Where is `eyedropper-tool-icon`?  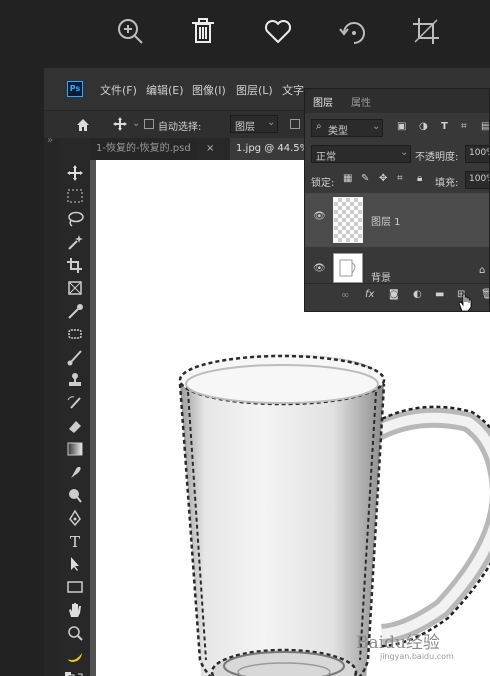
eyedropper-tool-icon is located at coordinates (75, 311).